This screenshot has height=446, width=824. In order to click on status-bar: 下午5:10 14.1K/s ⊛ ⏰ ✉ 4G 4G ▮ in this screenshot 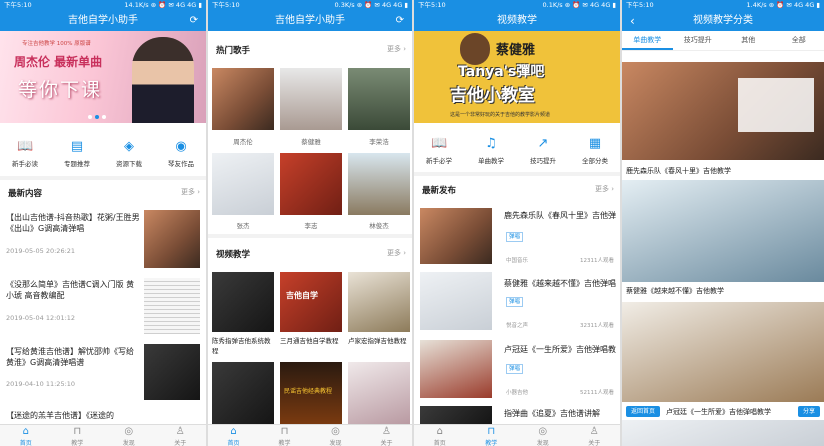, I will do `click(103, 5)`.